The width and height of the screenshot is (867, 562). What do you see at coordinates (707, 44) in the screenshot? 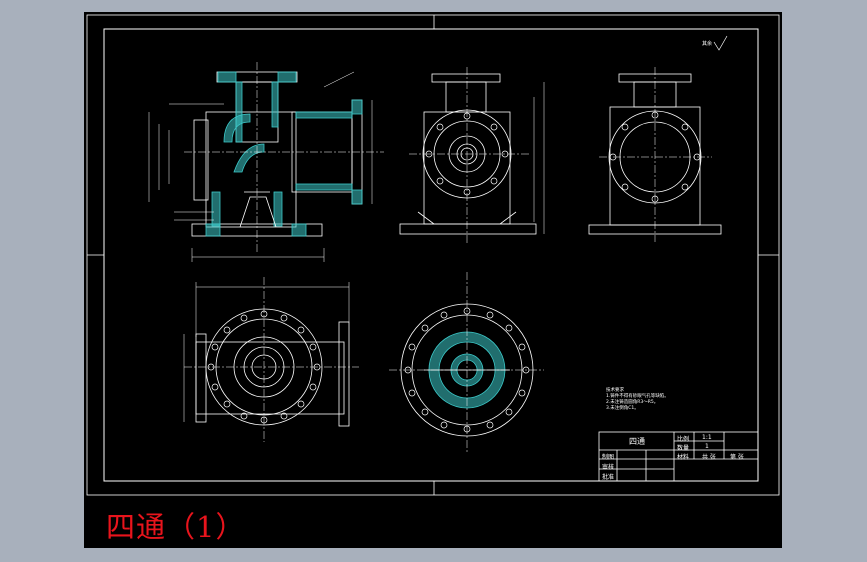
I see `roughness-note: 其余` at bounding box center [707, 44].